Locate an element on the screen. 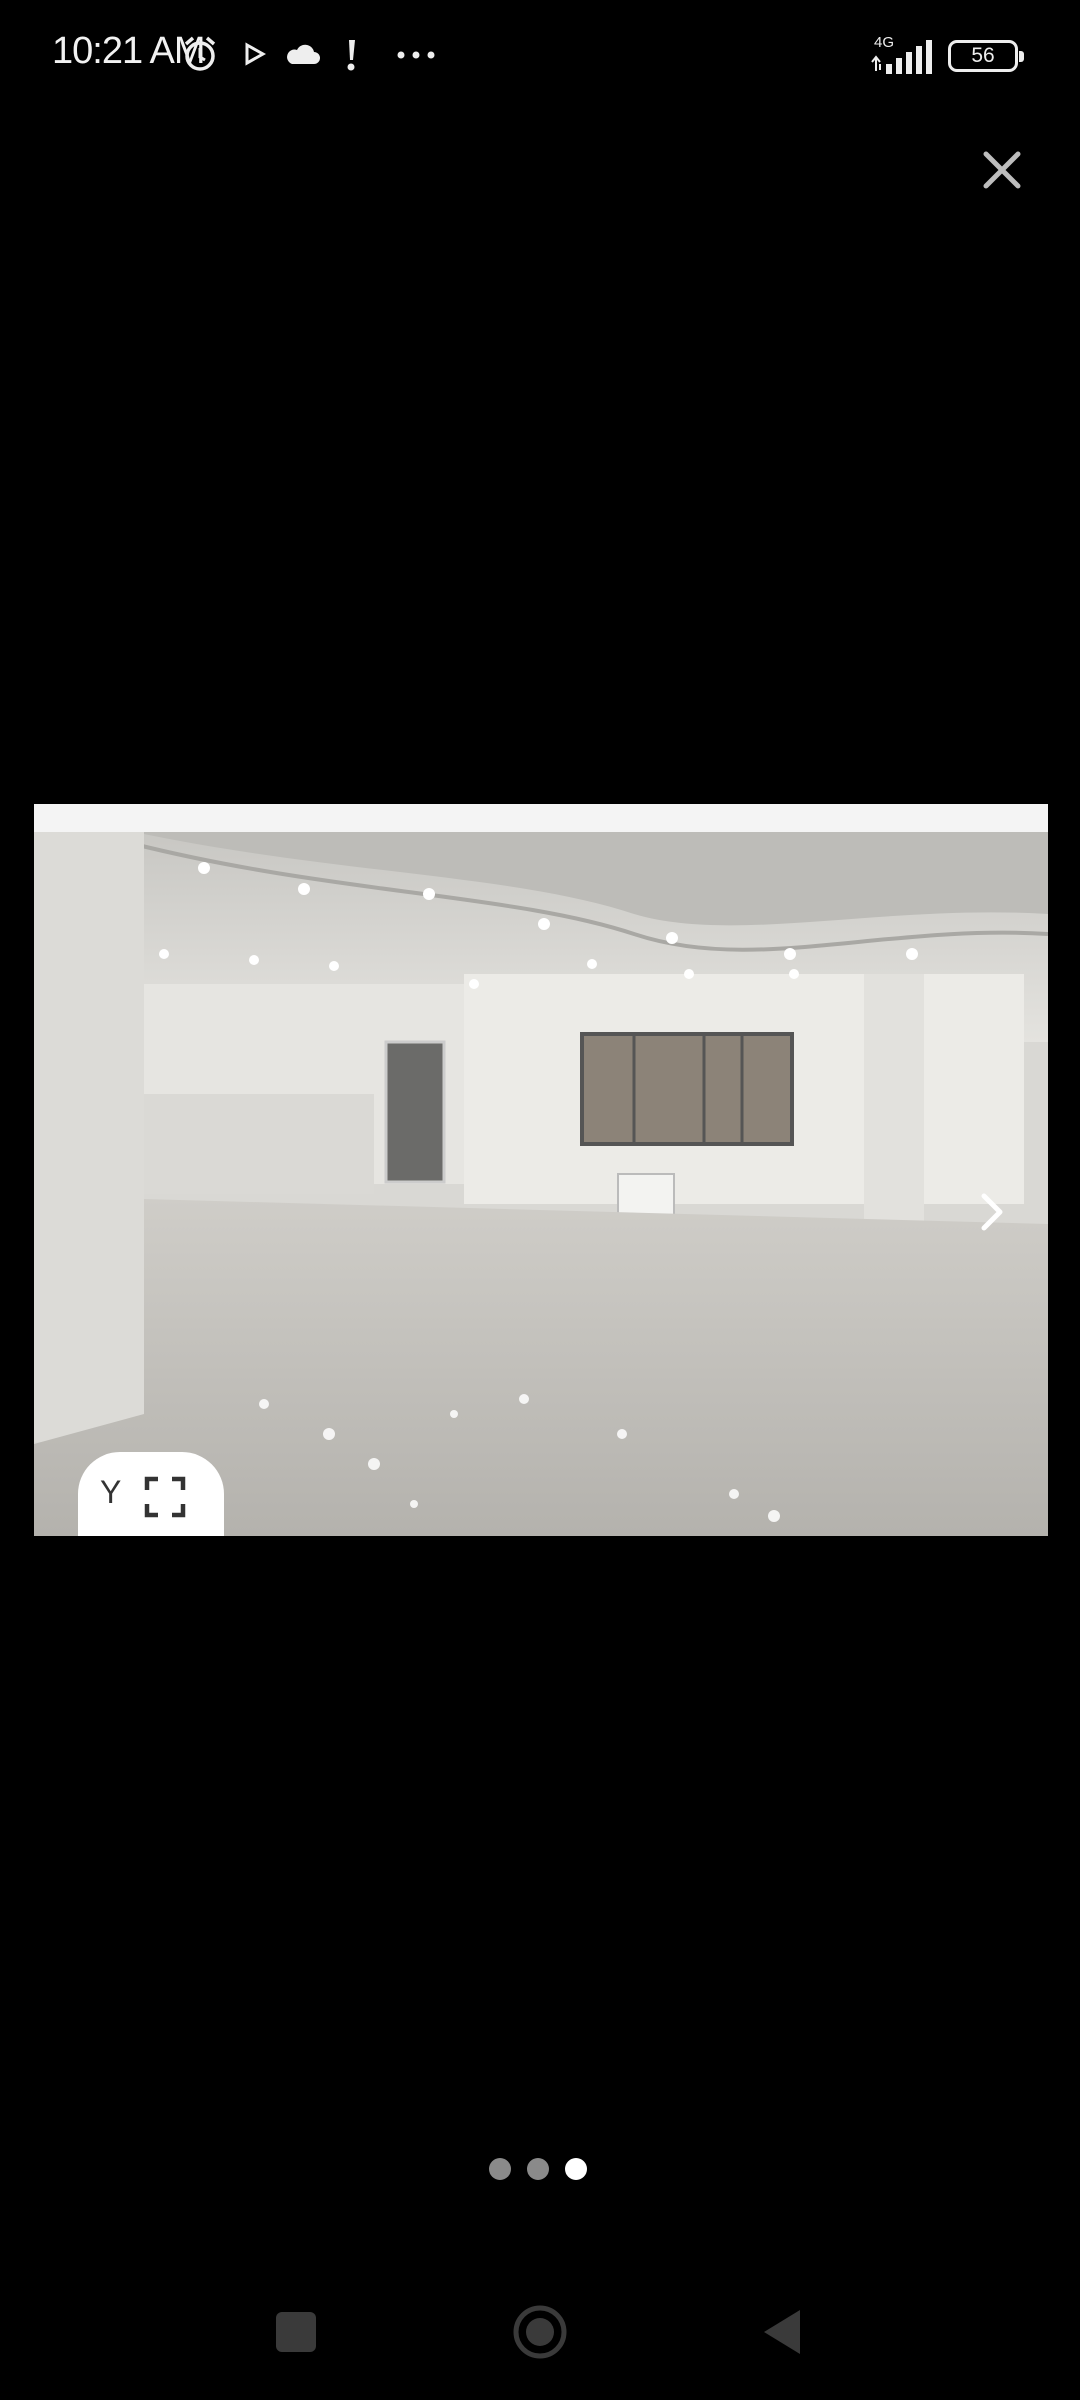  recents-button is located at coordinates (296, 2332).